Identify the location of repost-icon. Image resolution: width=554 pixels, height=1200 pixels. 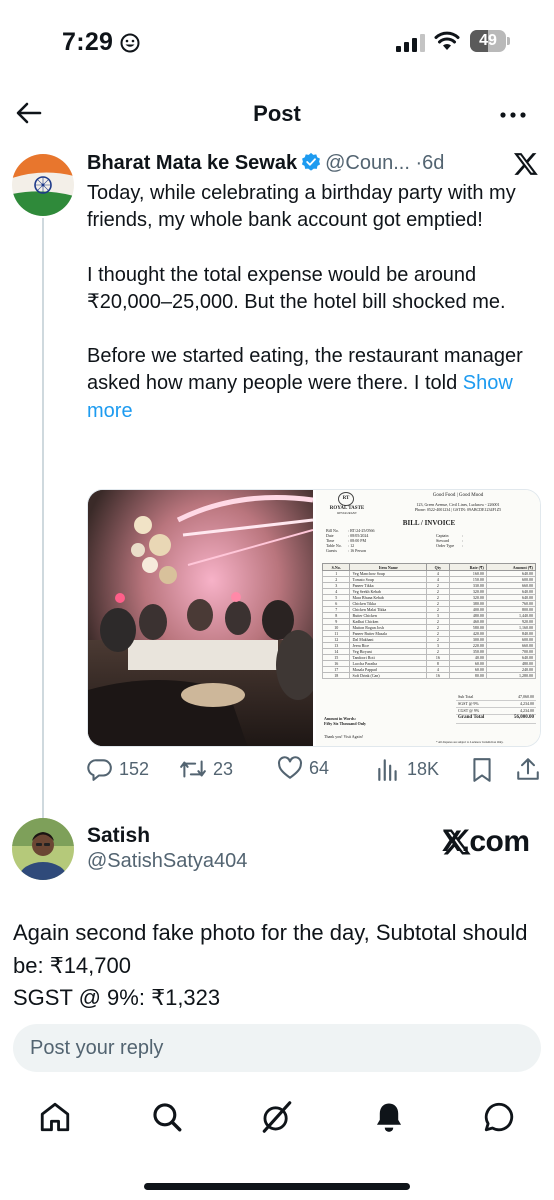
(193, 769).